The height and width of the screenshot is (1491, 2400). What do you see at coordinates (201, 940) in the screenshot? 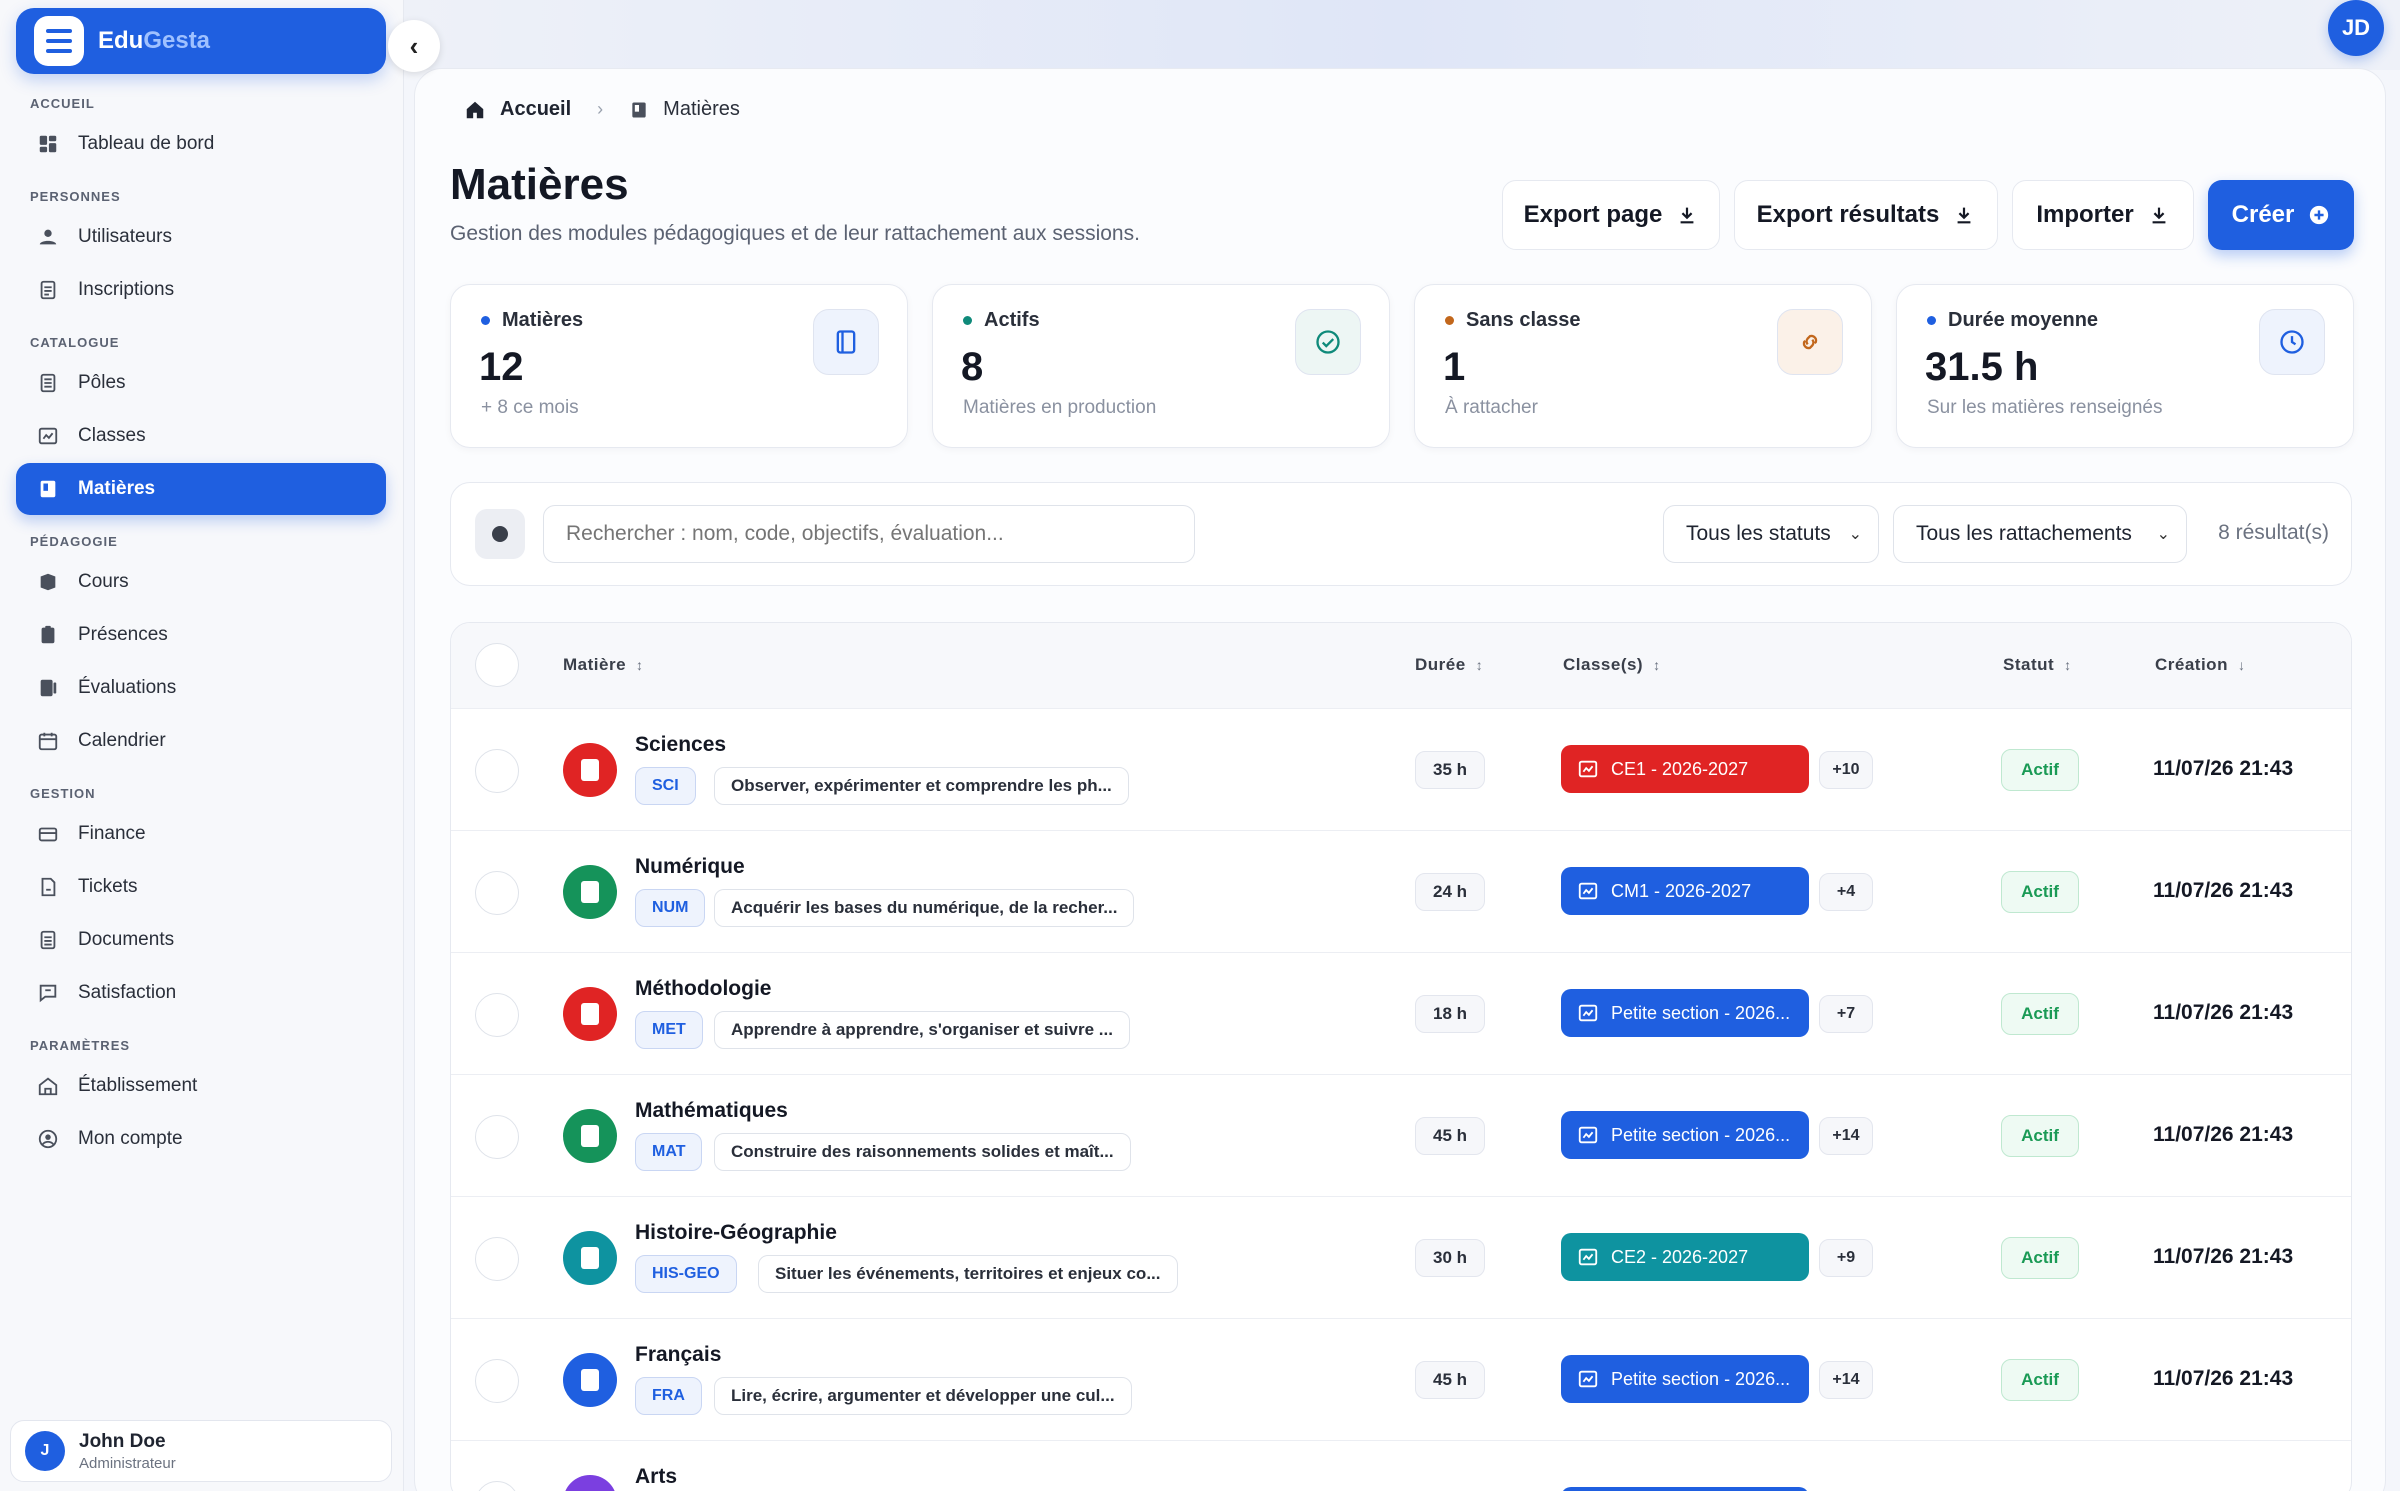
I see `sidebar-item-document: Documents` at bounding box center [201, 940].